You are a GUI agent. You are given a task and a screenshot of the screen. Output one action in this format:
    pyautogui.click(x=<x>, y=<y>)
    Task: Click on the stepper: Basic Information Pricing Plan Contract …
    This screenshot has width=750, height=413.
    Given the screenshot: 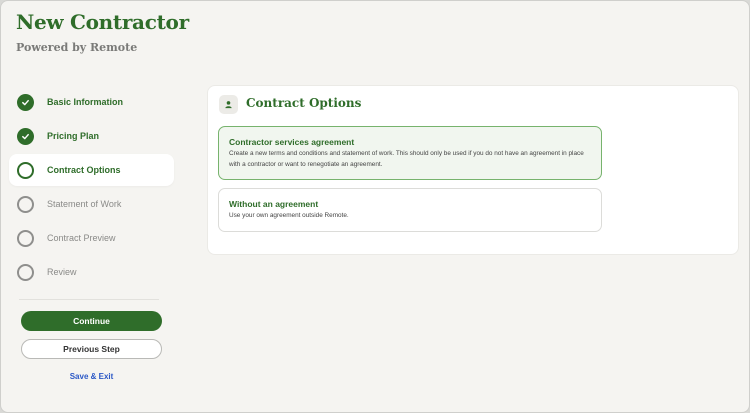 What is the action you would take?
    pyautogui.click(x=91, y=188)
    